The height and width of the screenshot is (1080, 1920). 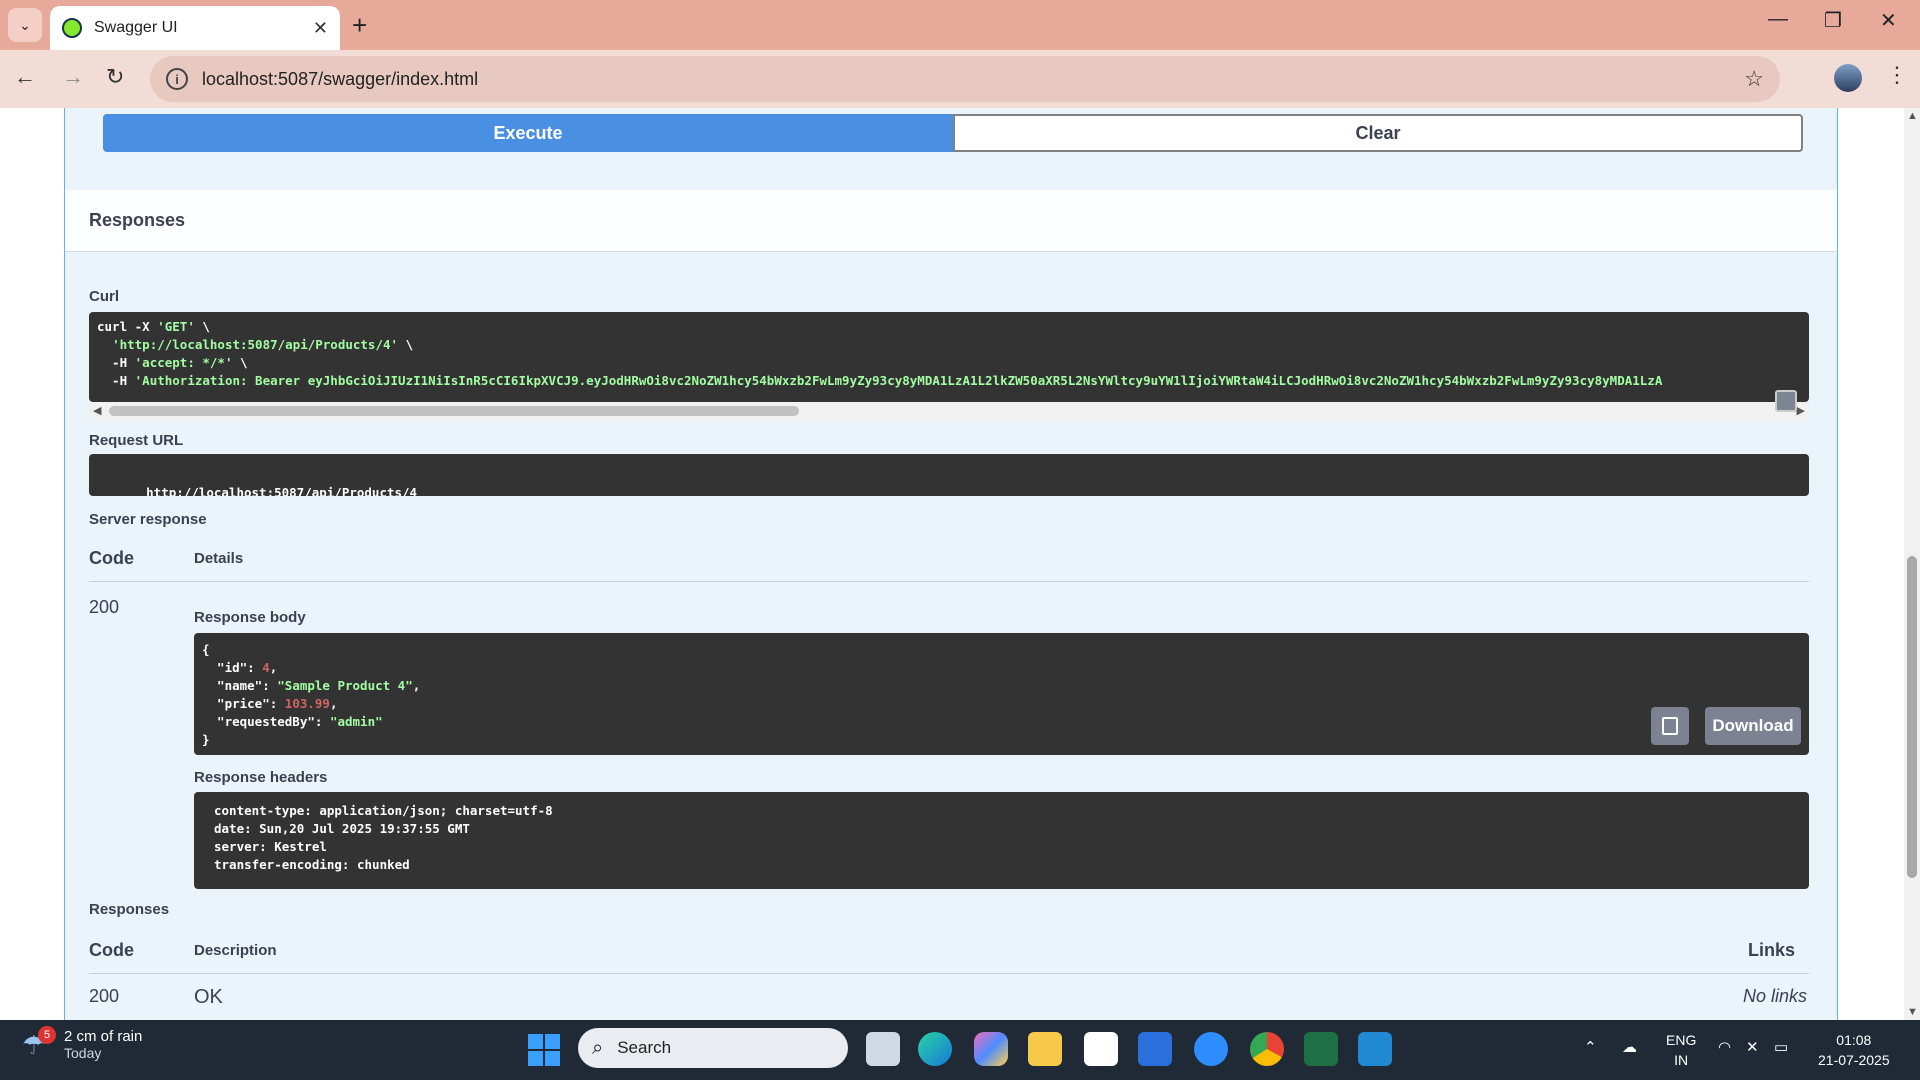 I want to click on json-key: "name":, so click(x=240, y=685).